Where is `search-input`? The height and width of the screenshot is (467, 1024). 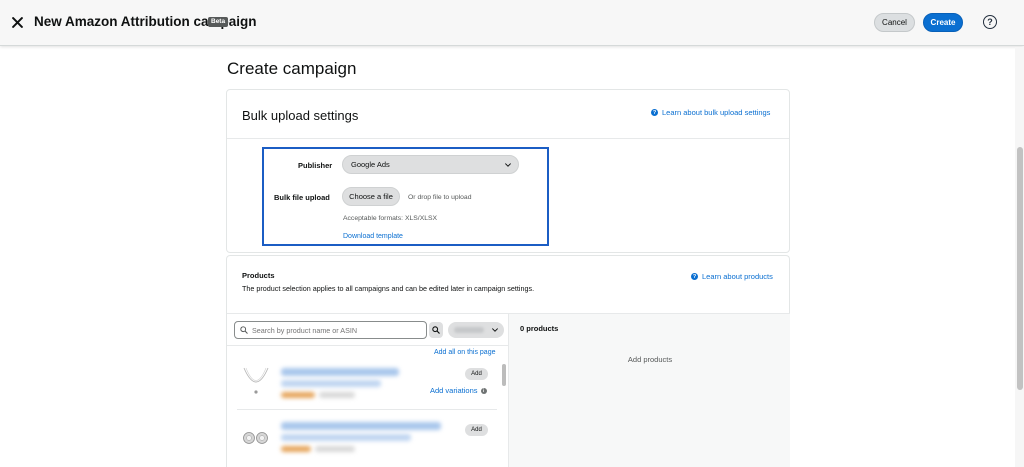 search-input is located at coordinates (337, 330).